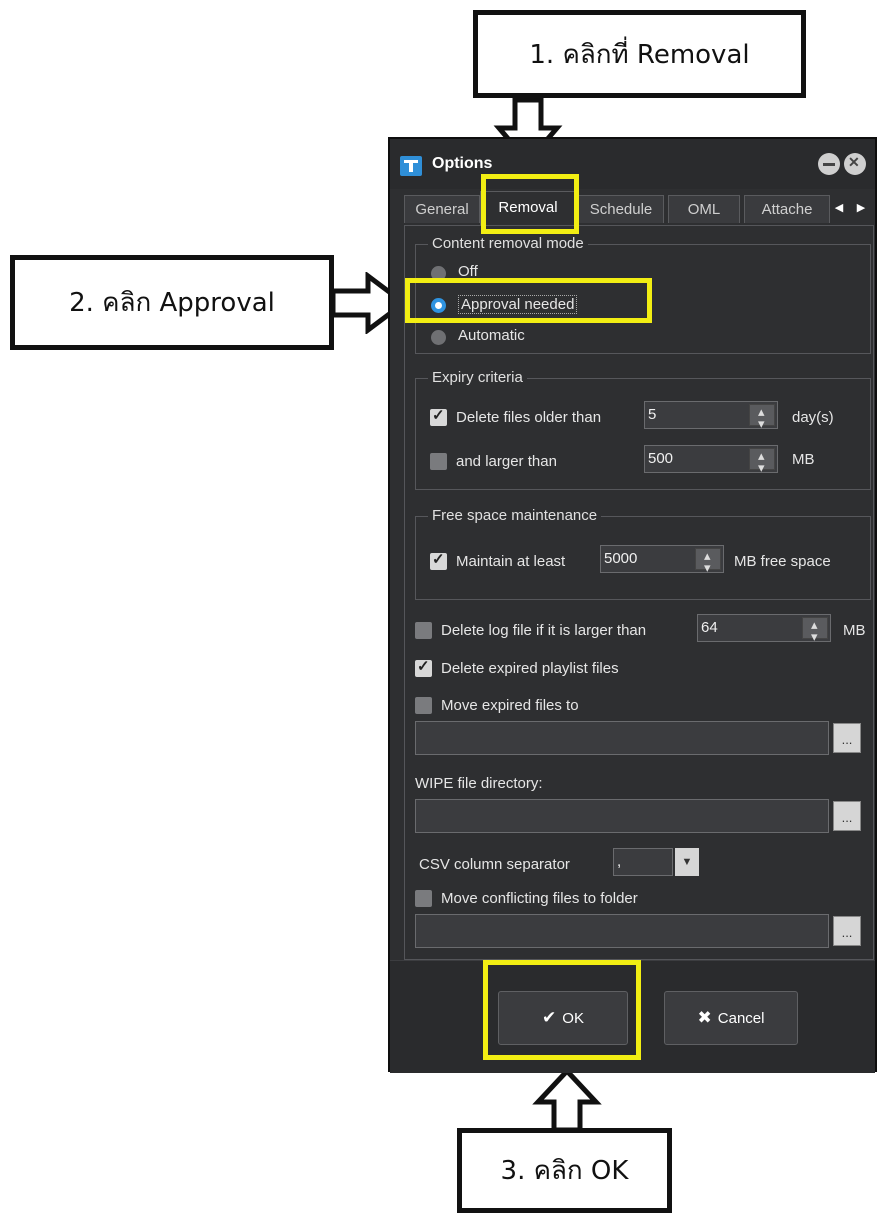  I want to click on larger-unit-label: MB, so click(803, 459).